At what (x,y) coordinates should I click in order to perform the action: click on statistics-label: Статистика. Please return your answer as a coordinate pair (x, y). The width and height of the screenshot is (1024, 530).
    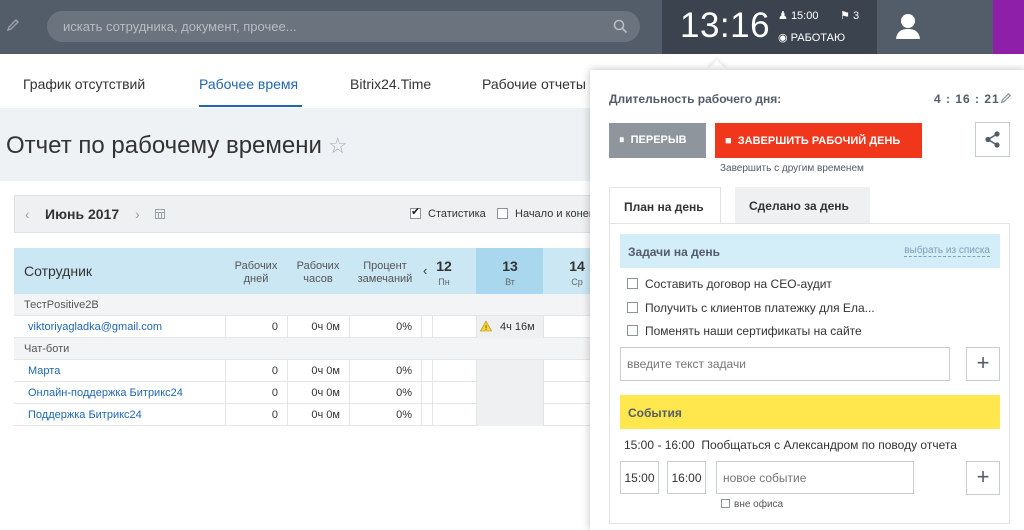
    Looking at the image, I should click on (457, 214).